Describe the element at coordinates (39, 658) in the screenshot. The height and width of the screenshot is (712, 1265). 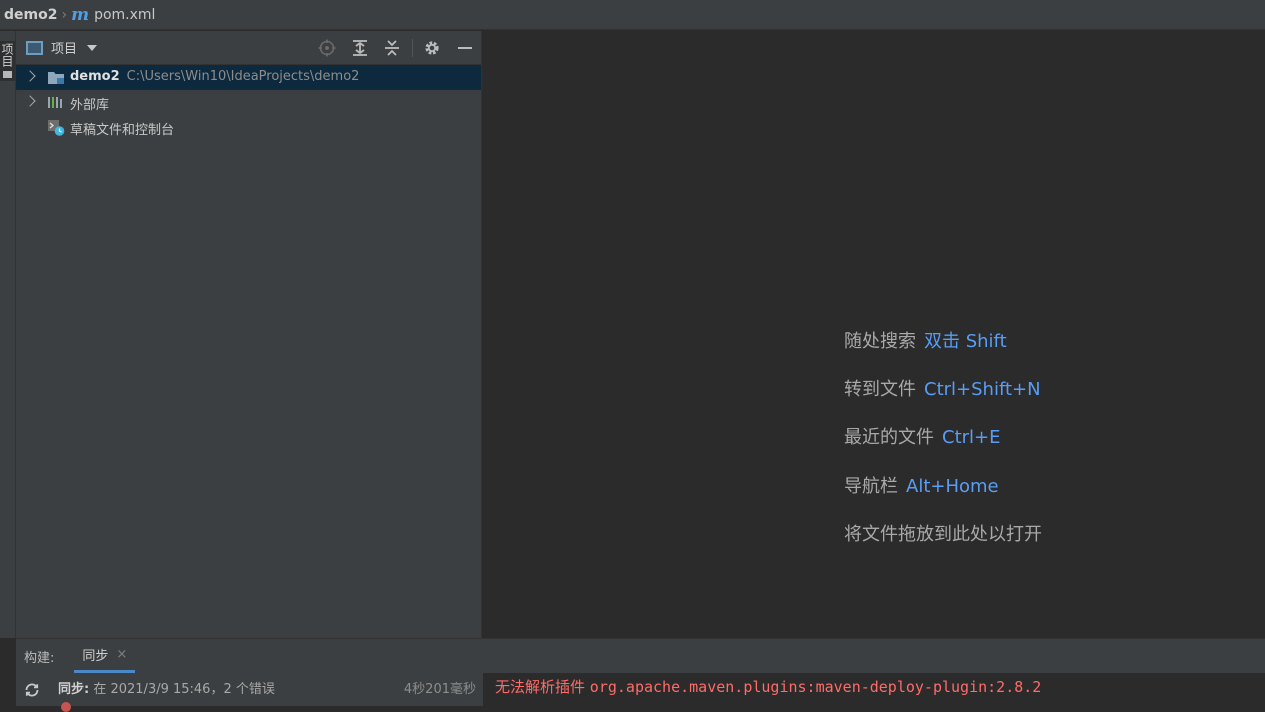
I see `build-label: 构建:` at that location.